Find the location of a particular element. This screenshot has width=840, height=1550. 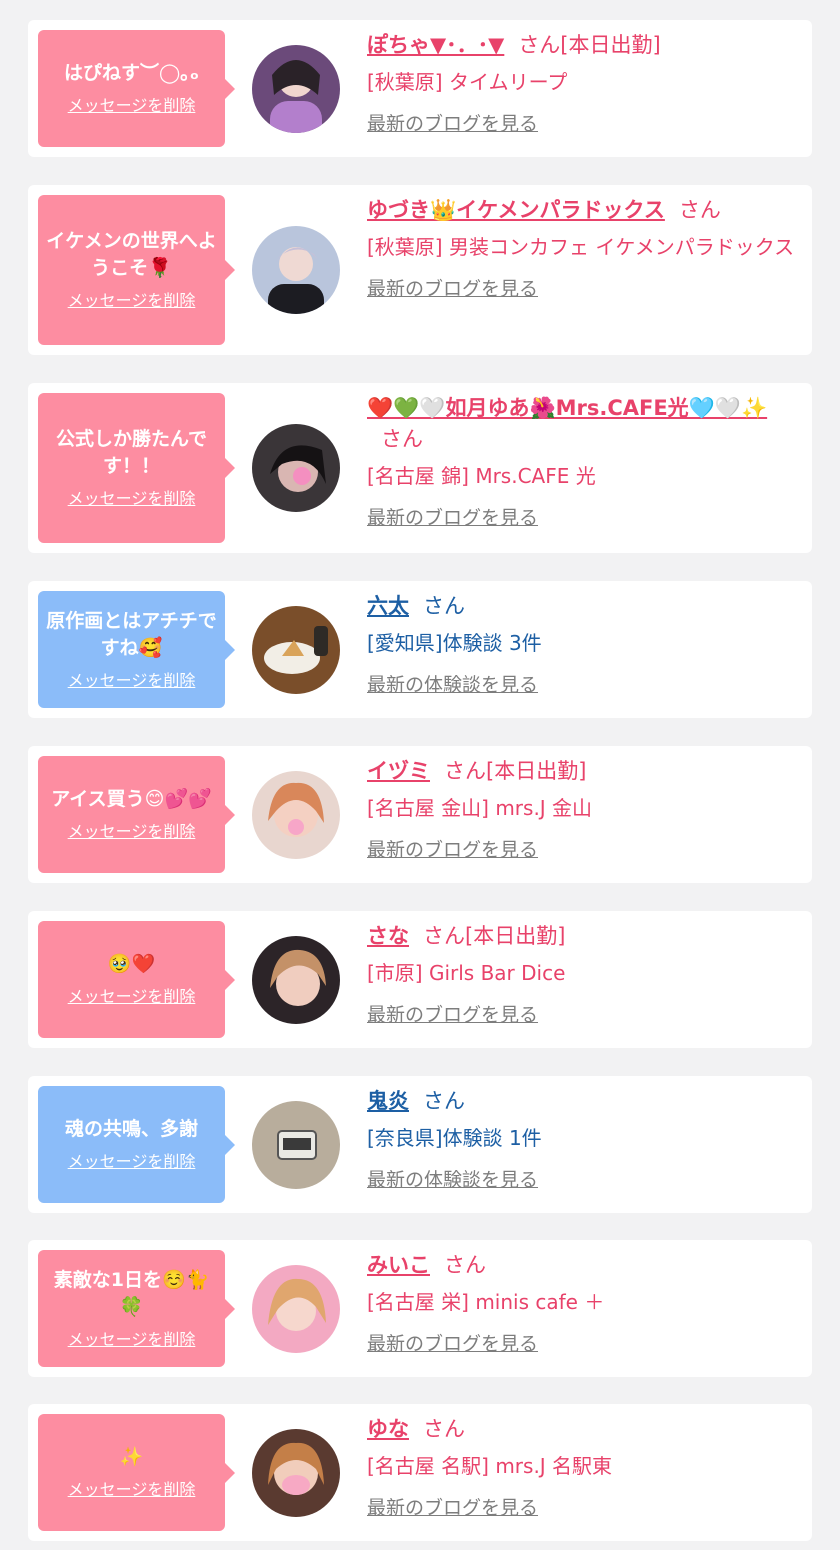

message-text: ✨ is located at coordinates (131, 1457).